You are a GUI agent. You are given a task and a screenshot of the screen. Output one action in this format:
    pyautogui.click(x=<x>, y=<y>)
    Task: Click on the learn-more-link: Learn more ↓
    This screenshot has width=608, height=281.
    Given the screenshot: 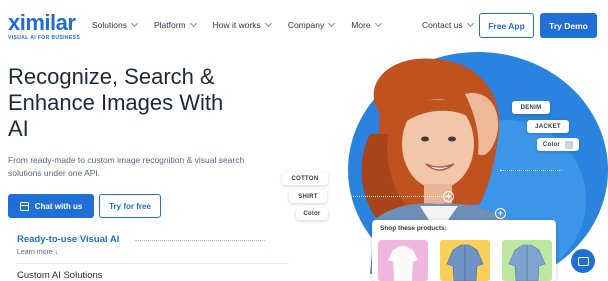 What is the action you would take?
    pyautogui.click(x=37, y=252)
    